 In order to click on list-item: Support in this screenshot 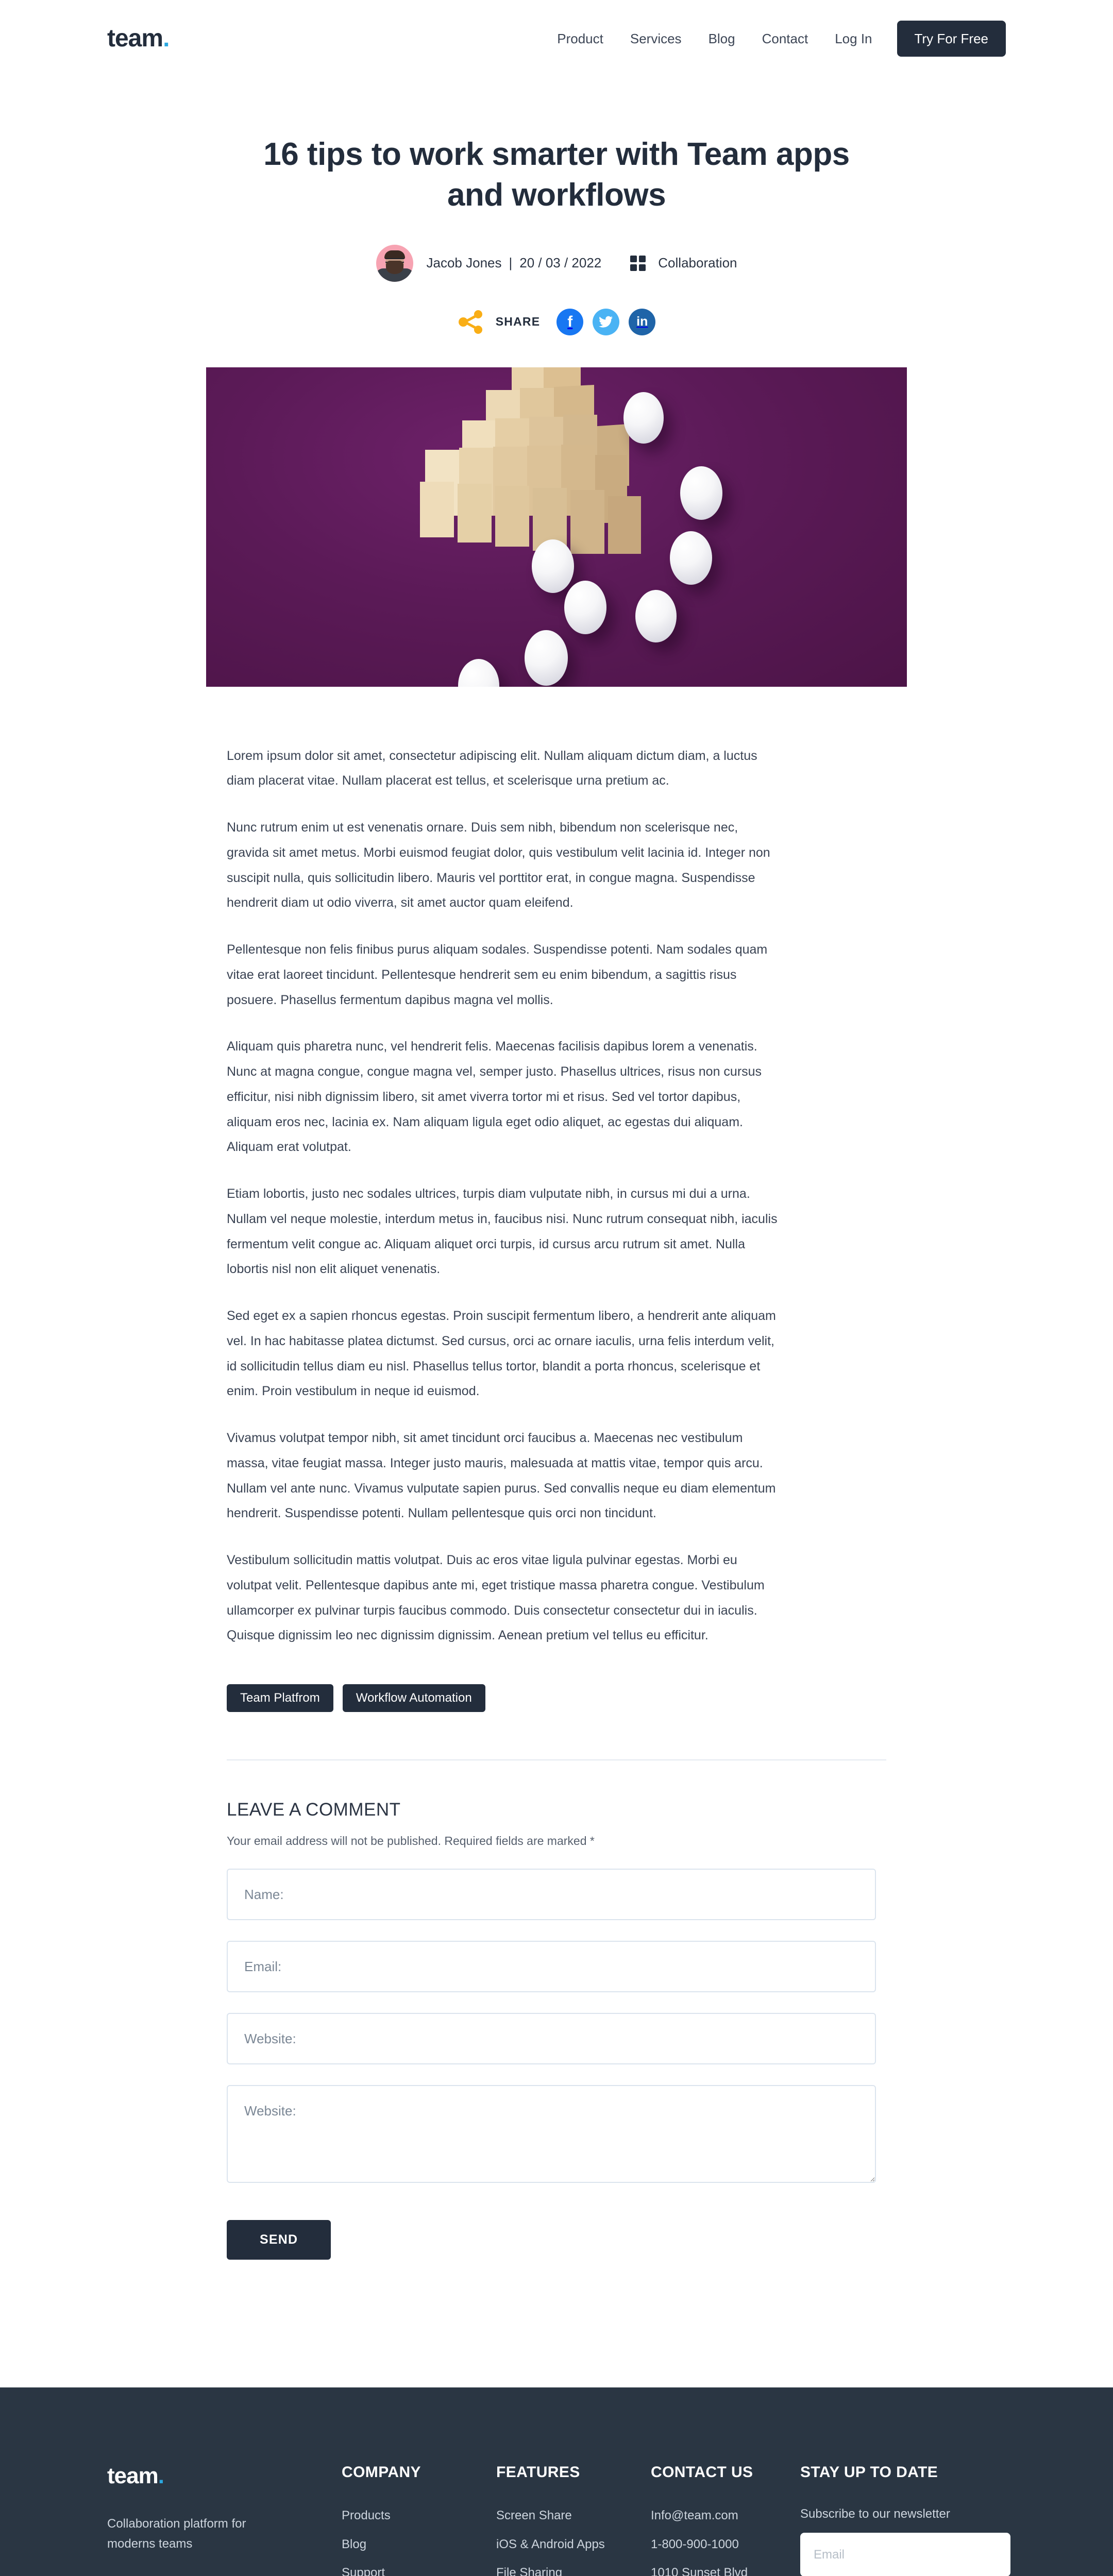, I will do `click(419, 2570)`.